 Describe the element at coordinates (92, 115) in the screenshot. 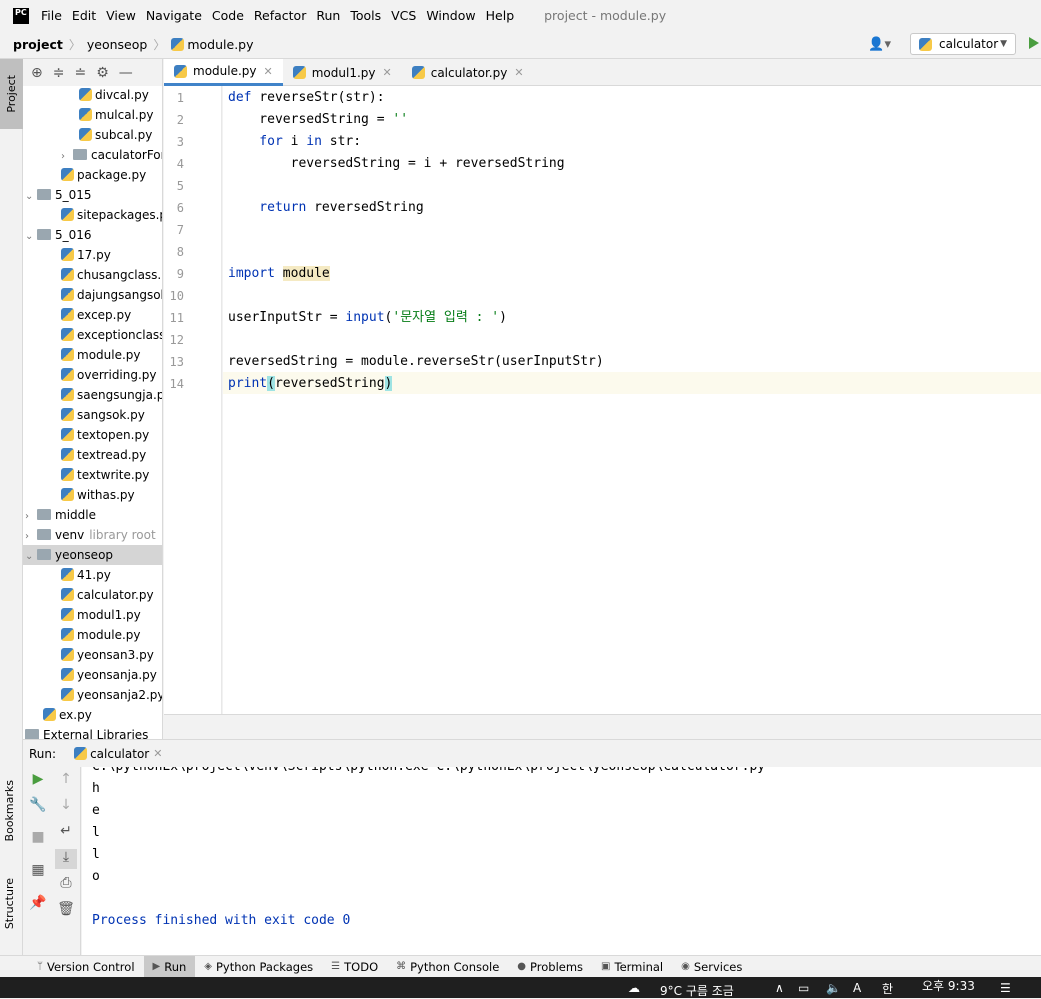

I see `tree-item: mulcal.py` at that location.